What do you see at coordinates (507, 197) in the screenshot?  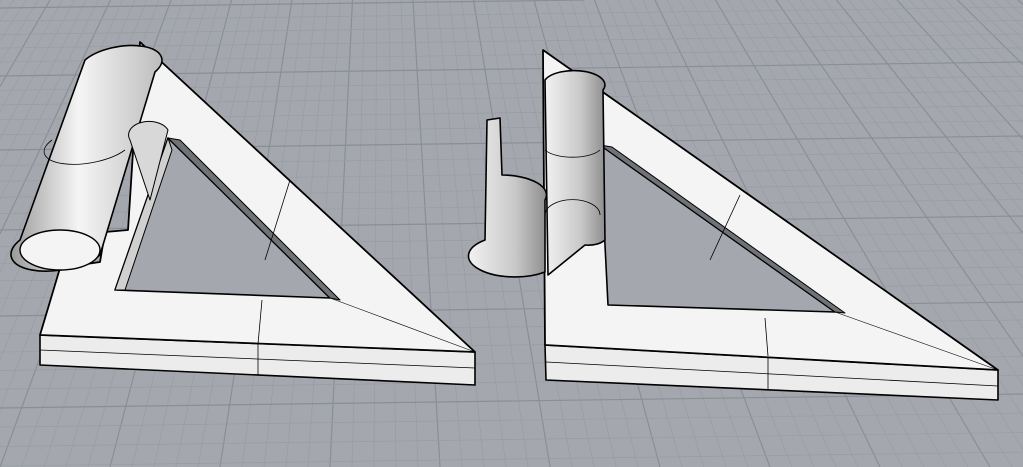 I see `right-hinge-socket` at bounding box center [507, 197].